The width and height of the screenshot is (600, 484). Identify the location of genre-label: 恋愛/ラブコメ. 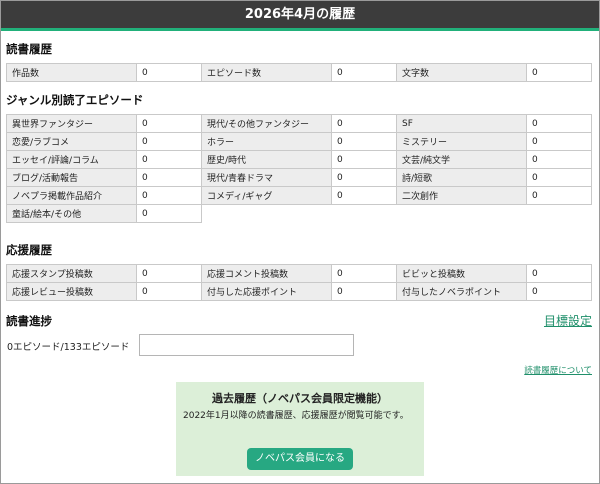
(71, 141).